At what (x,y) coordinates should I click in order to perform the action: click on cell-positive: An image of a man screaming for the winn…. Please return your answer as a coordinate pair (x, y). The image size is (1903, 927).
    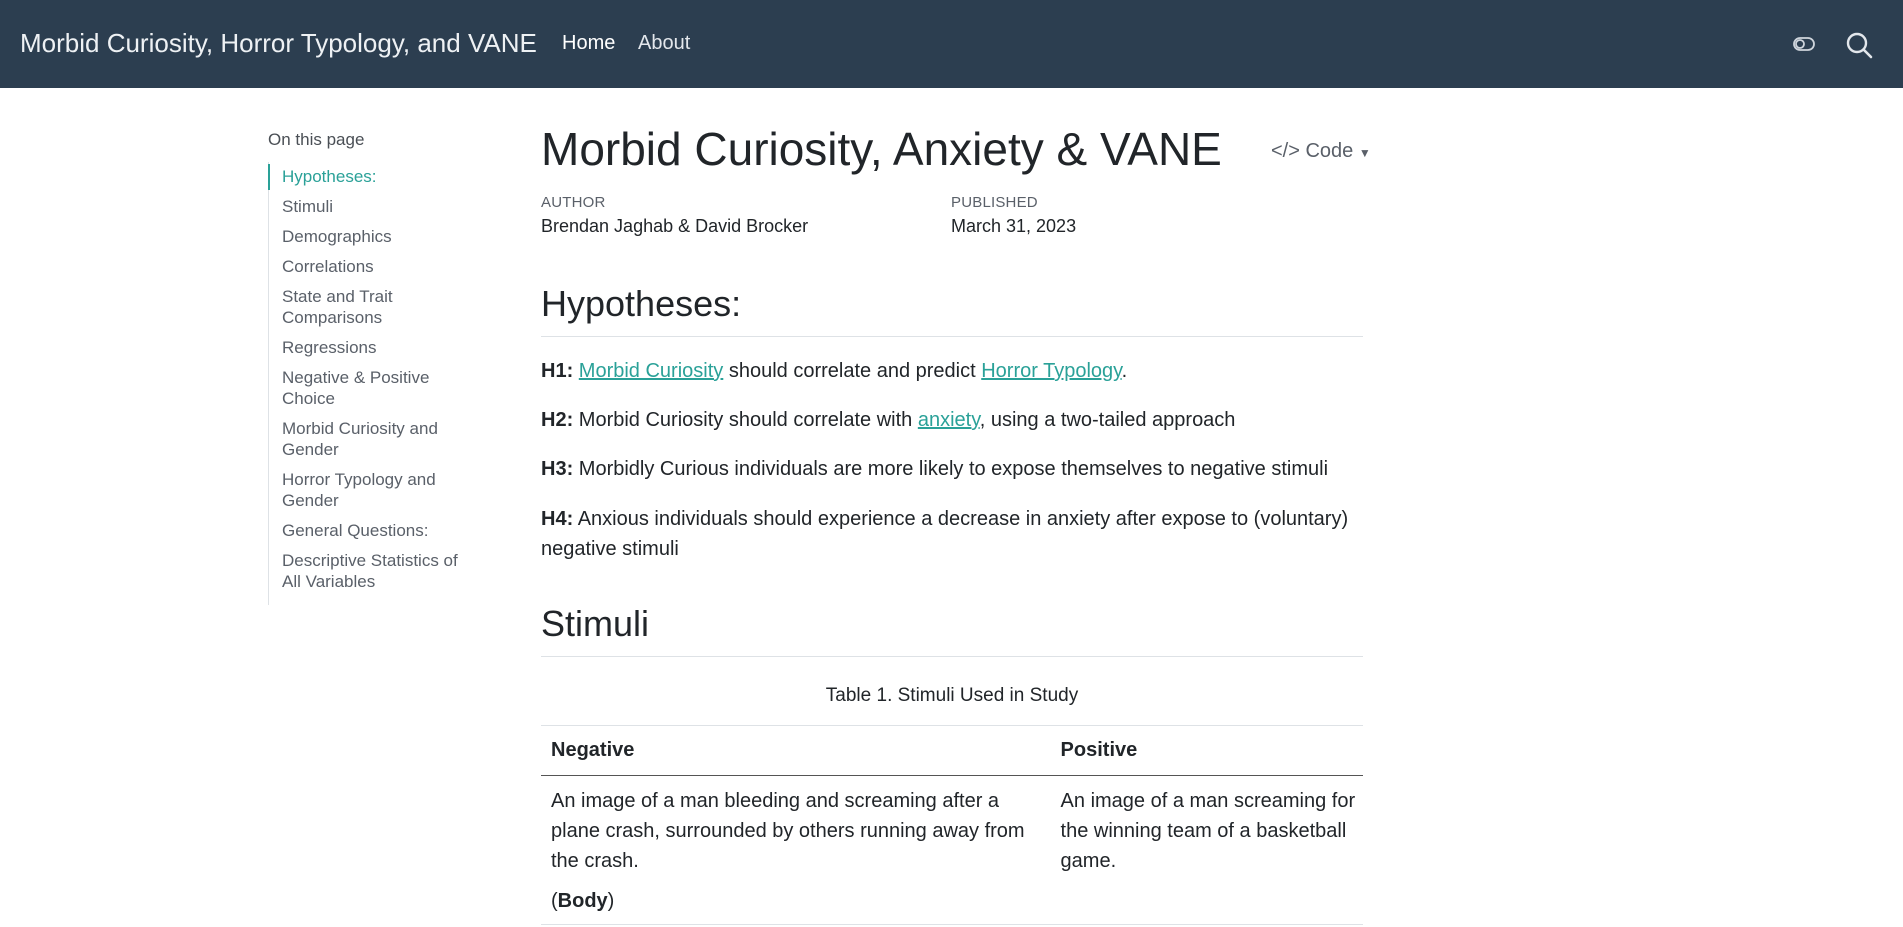
    Looking at the image, I should click on (1208, 831).